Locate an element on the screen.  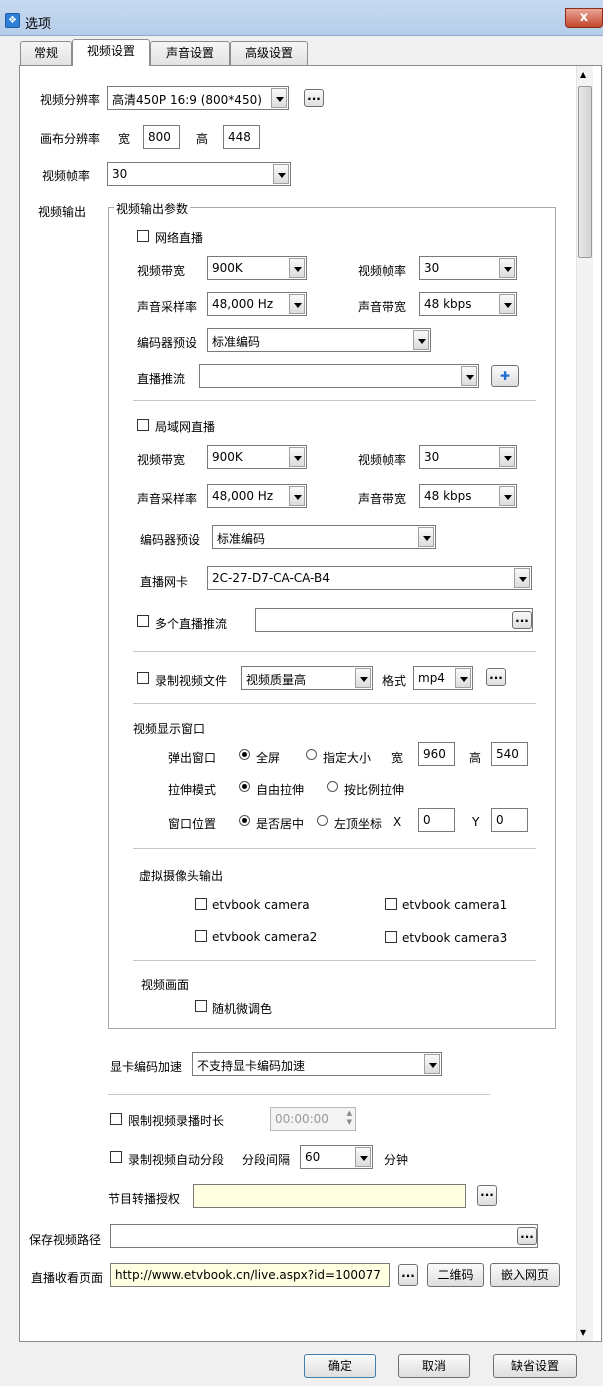
lan-vfps-label: 视频帧率 is located at coordinates (382, 460).